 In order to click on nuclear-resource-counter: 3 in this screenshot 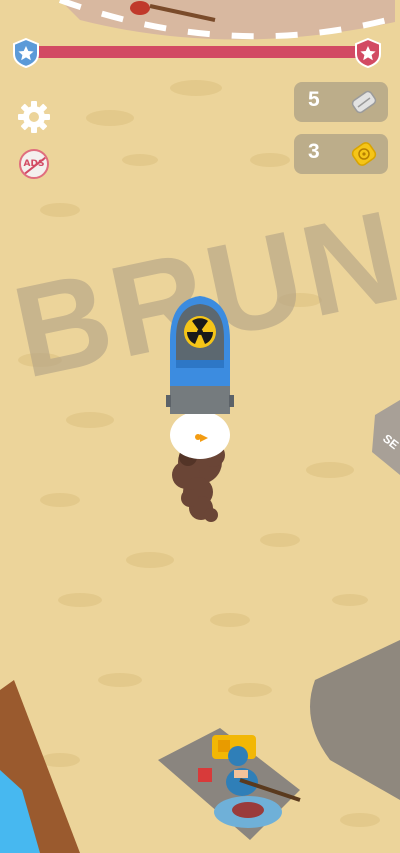, I will do `click(341, 154)`.